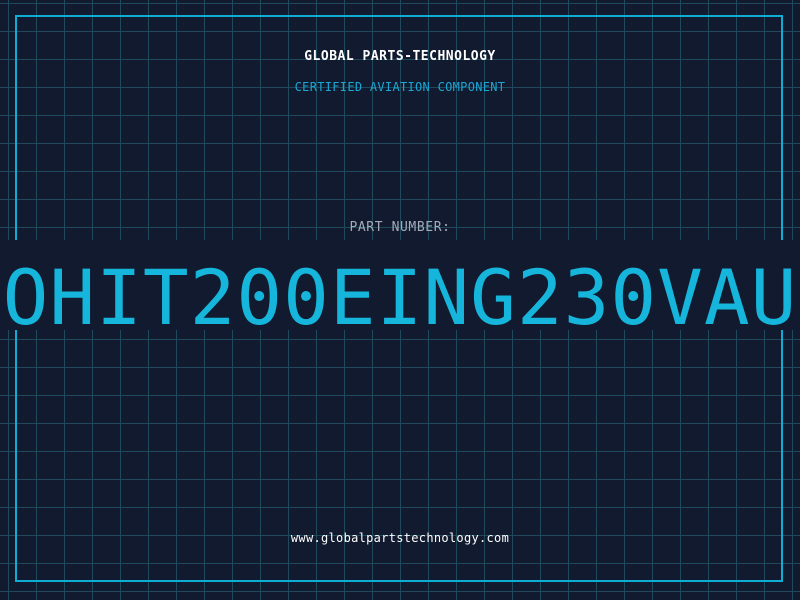 This screenshot has width=800, height=600. I want to click on website-url: www.globalpartstechnology.com, so click(400, 538).